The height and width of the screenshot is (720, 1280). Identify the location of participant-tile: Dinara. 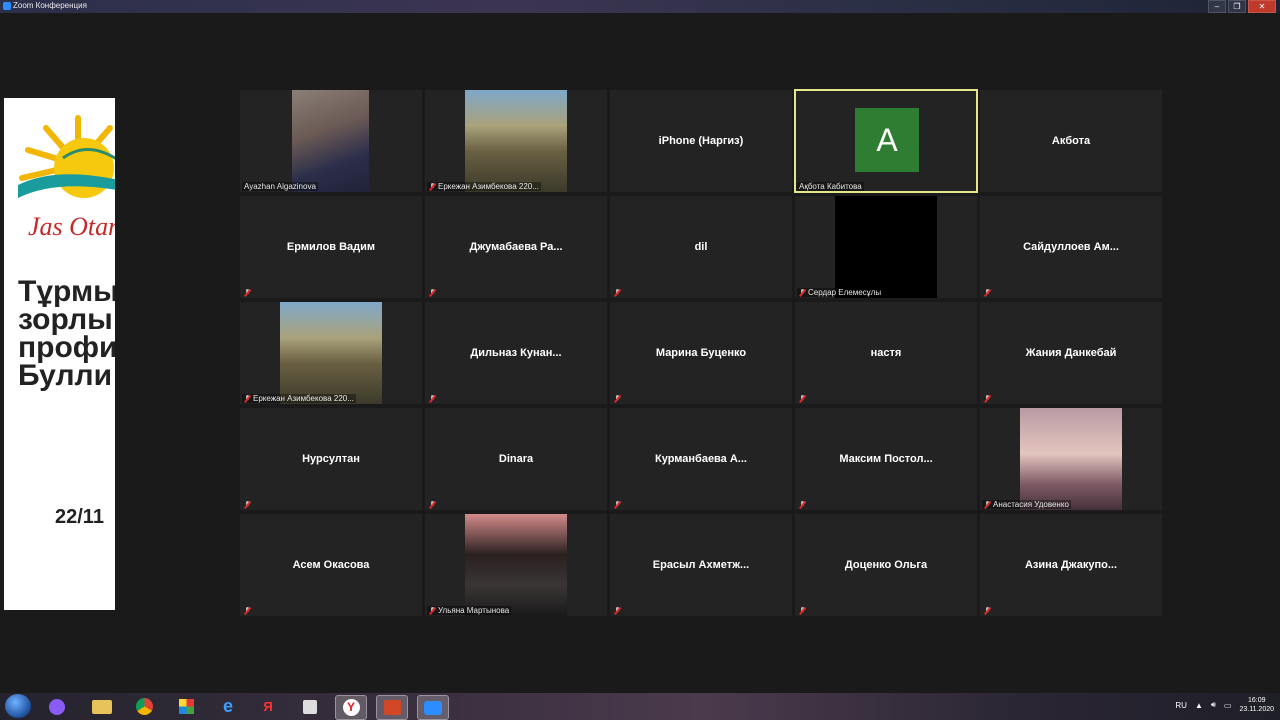
(516, 459).